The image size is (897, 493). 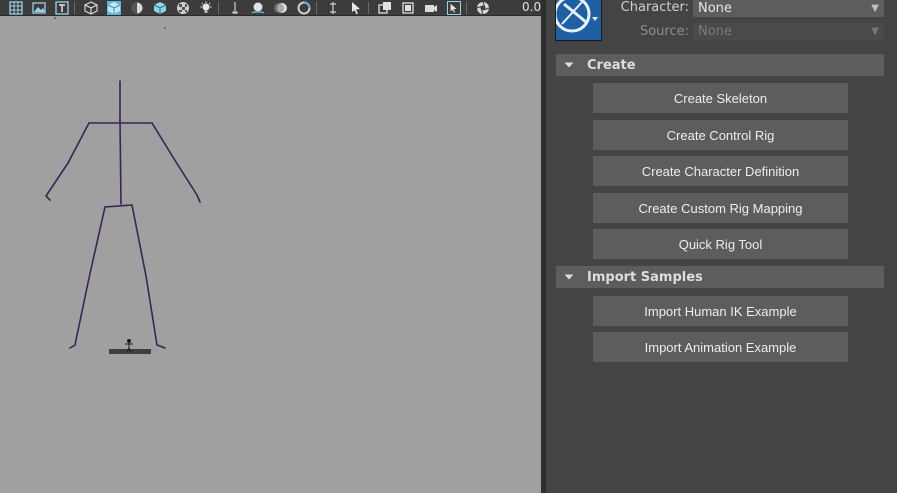 What do you see at coordinates (715, 8) in the screenshot?
I see `character-value: None` at bounding box center [715, 8].